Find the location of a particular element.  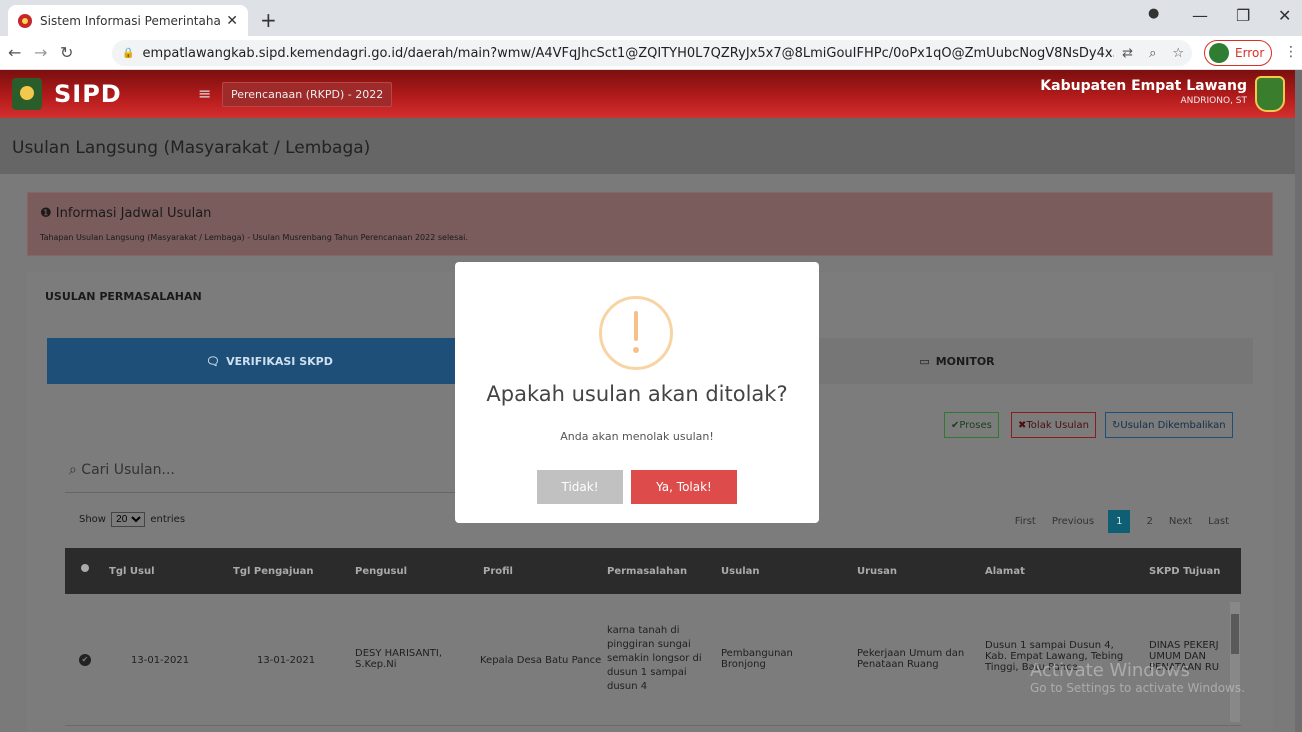

profile-icon: ● is located at coordinates (1153, 13).